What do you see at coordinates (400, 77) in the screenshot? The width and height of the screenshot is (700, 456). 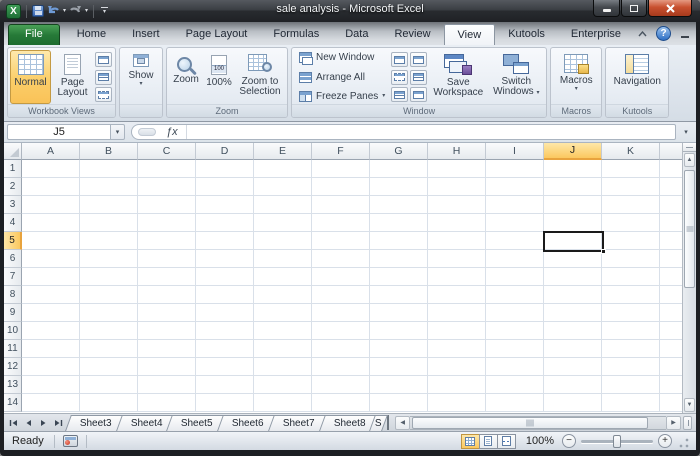 I see `hide-button` at bounding box center [400, 77].